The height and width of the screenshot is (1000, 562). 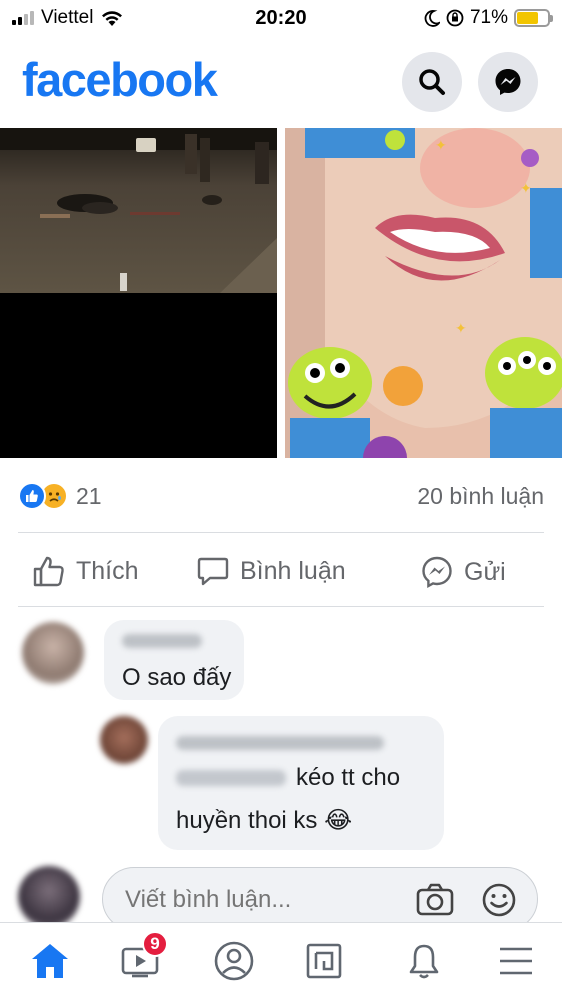 I want to click on nav-pages, so click(x=324, y=961).